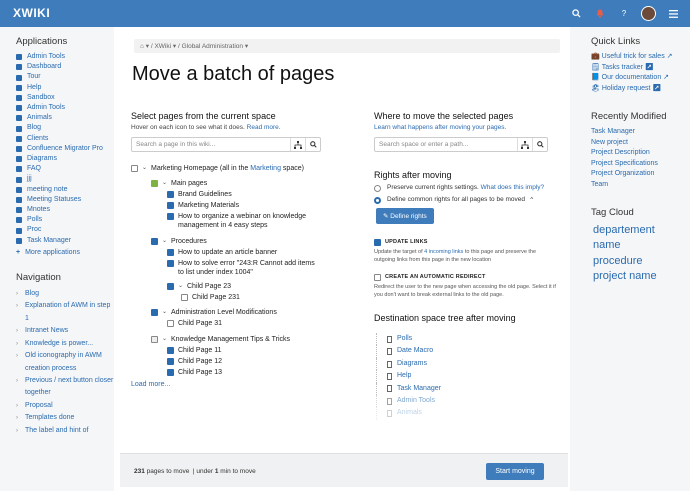  Describe the element at coordinates (65, 108) in the screenshot. I see `app-item: Admin Tools` at that location.